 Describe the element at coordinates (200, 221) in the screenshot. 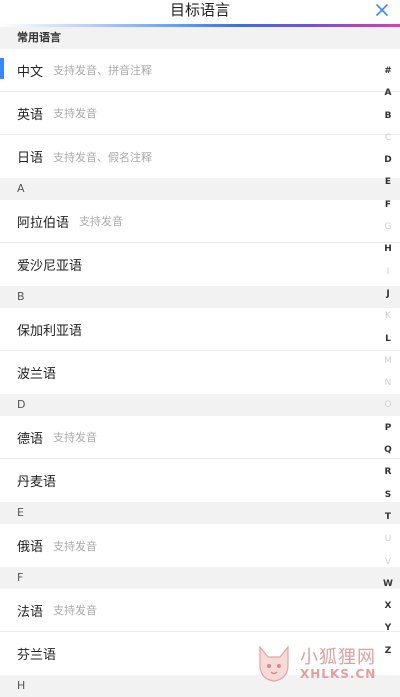

I see `language-row-arabic: 阿拉伯语 支持发音` at that location.